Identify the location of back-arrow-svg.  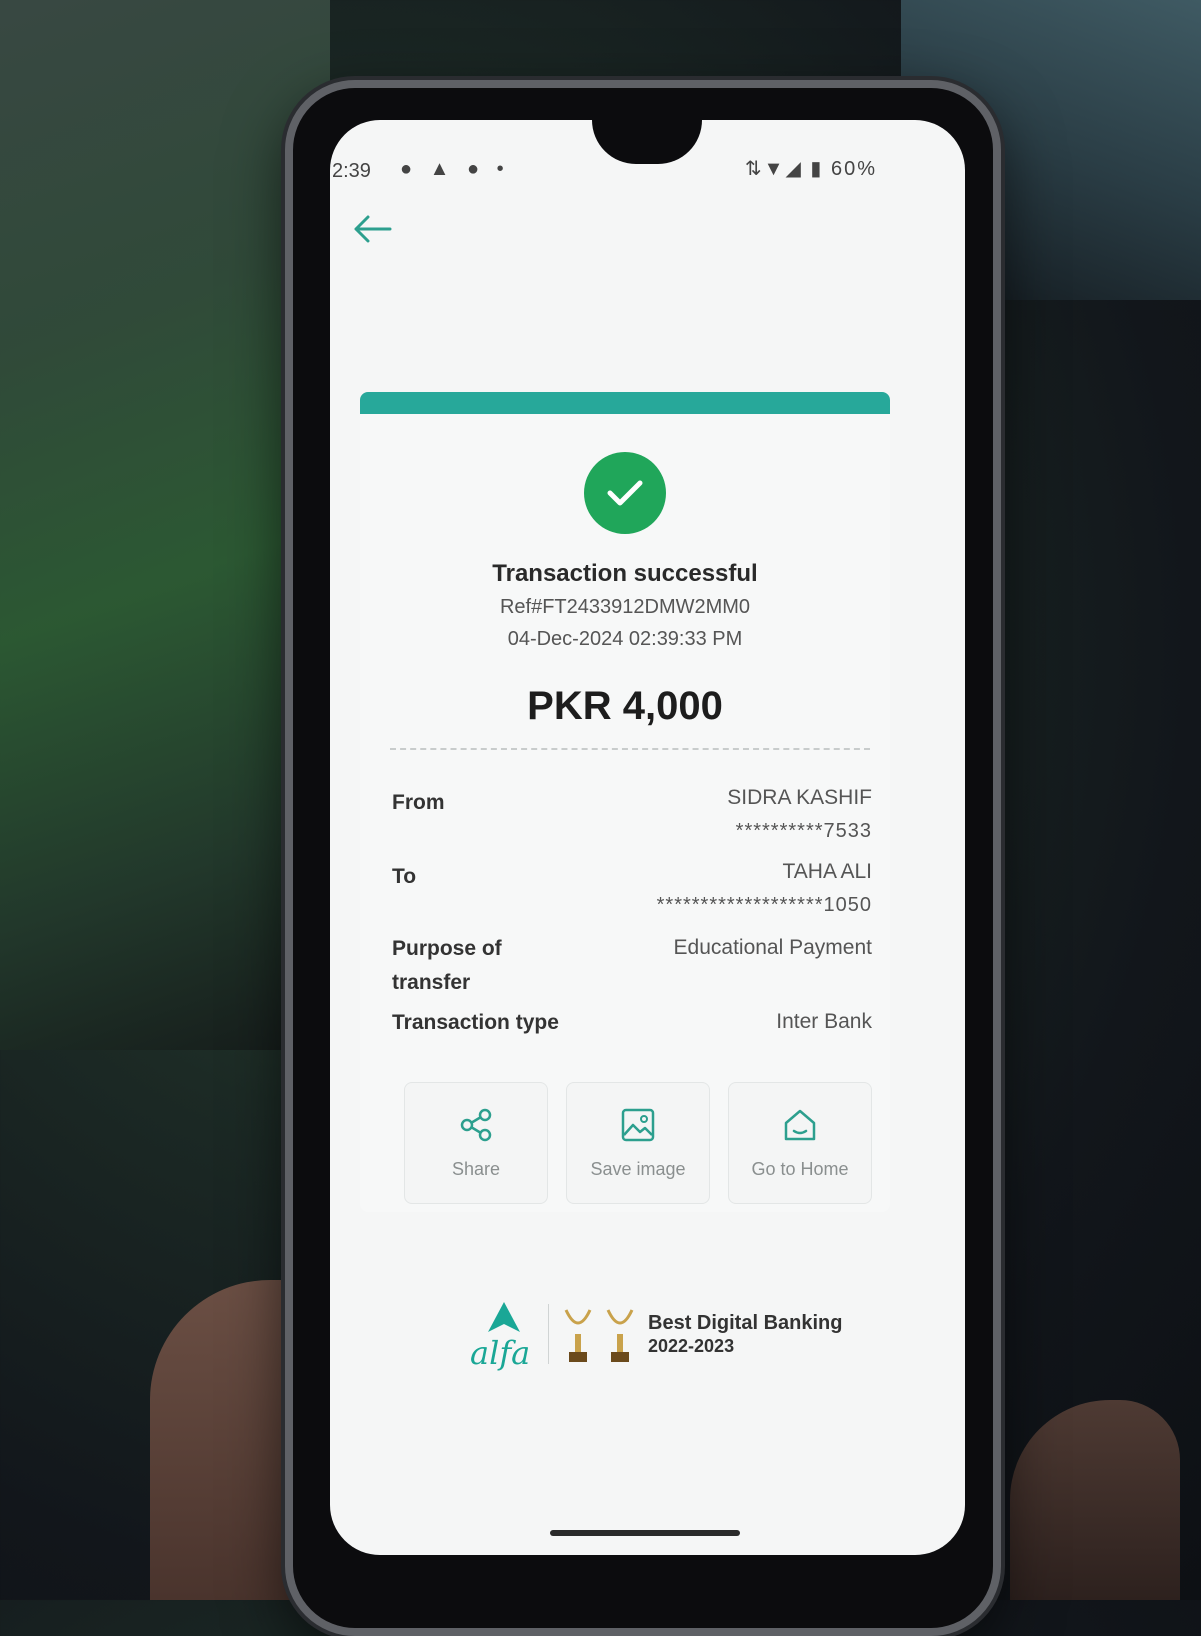
(373, 229).